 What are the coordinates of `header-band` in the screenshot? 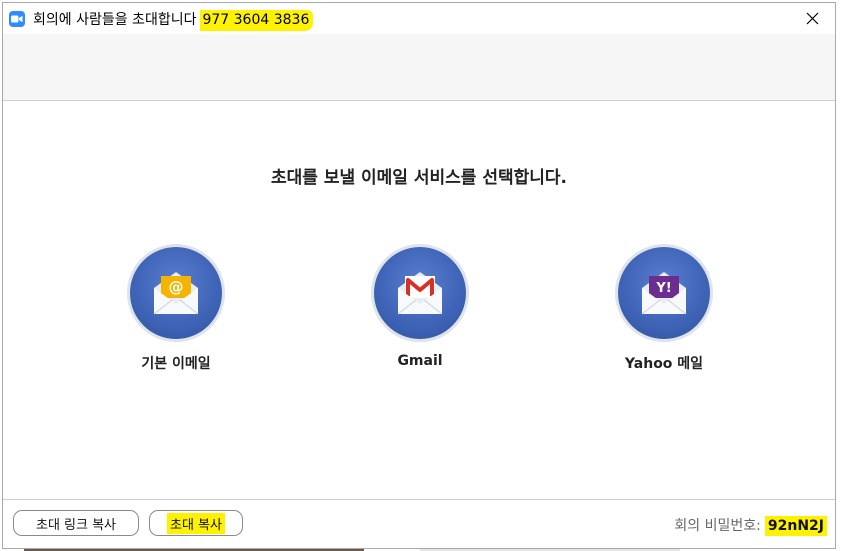 It's located at (419, 67).